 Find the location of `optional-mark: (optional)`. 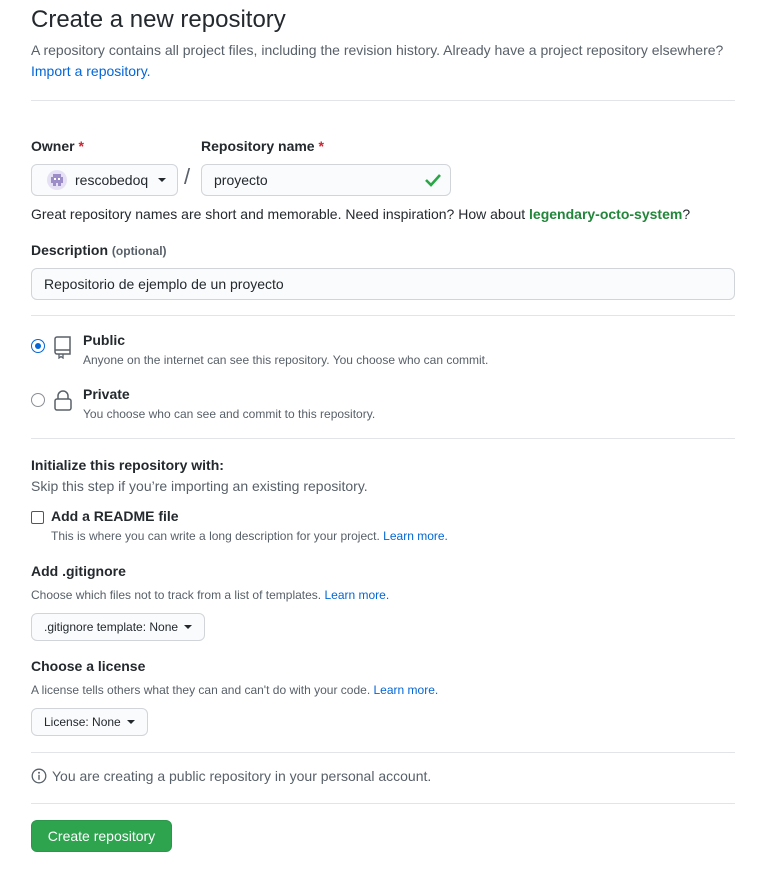

optional-mark: (optional) is located at coordinates (139, 251).